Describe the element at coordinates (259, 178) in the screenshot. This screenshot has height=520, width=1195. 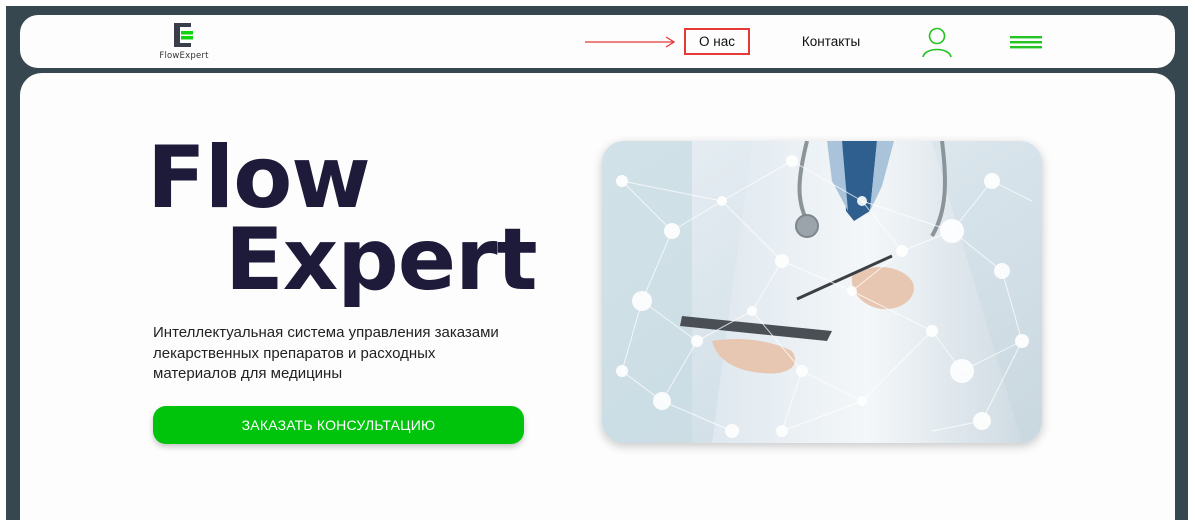
I see `hero-title-line1: Flow` at that location.